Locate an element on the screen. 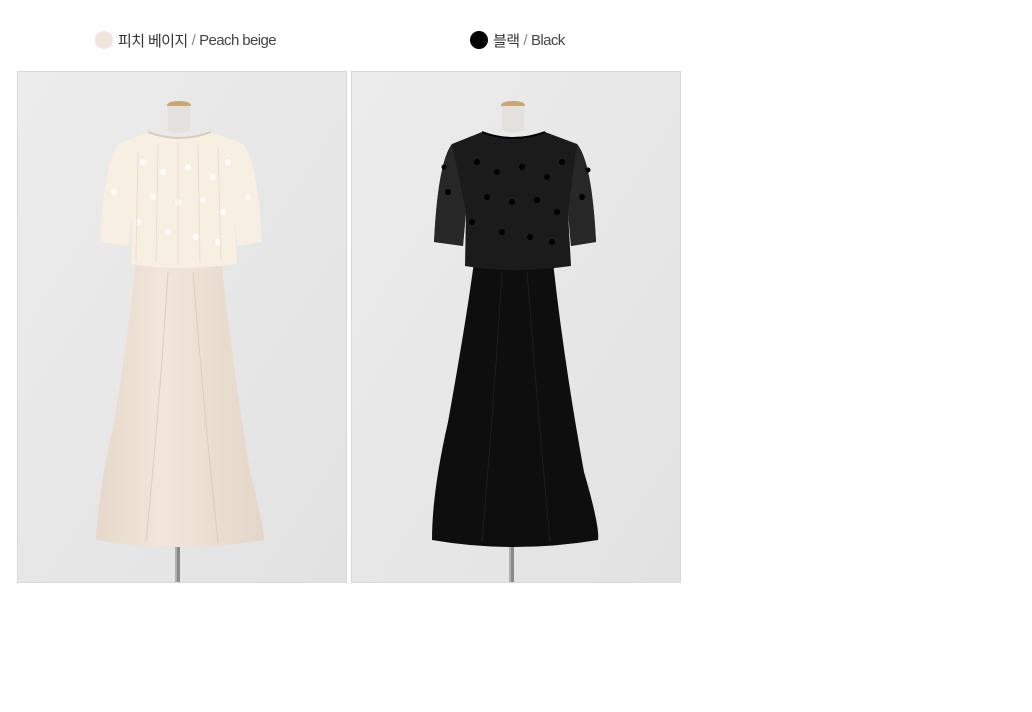 This screenshot has height=712, width=1032. color-name-korean: 피치 베이지 is located at coordinates (153, 41).